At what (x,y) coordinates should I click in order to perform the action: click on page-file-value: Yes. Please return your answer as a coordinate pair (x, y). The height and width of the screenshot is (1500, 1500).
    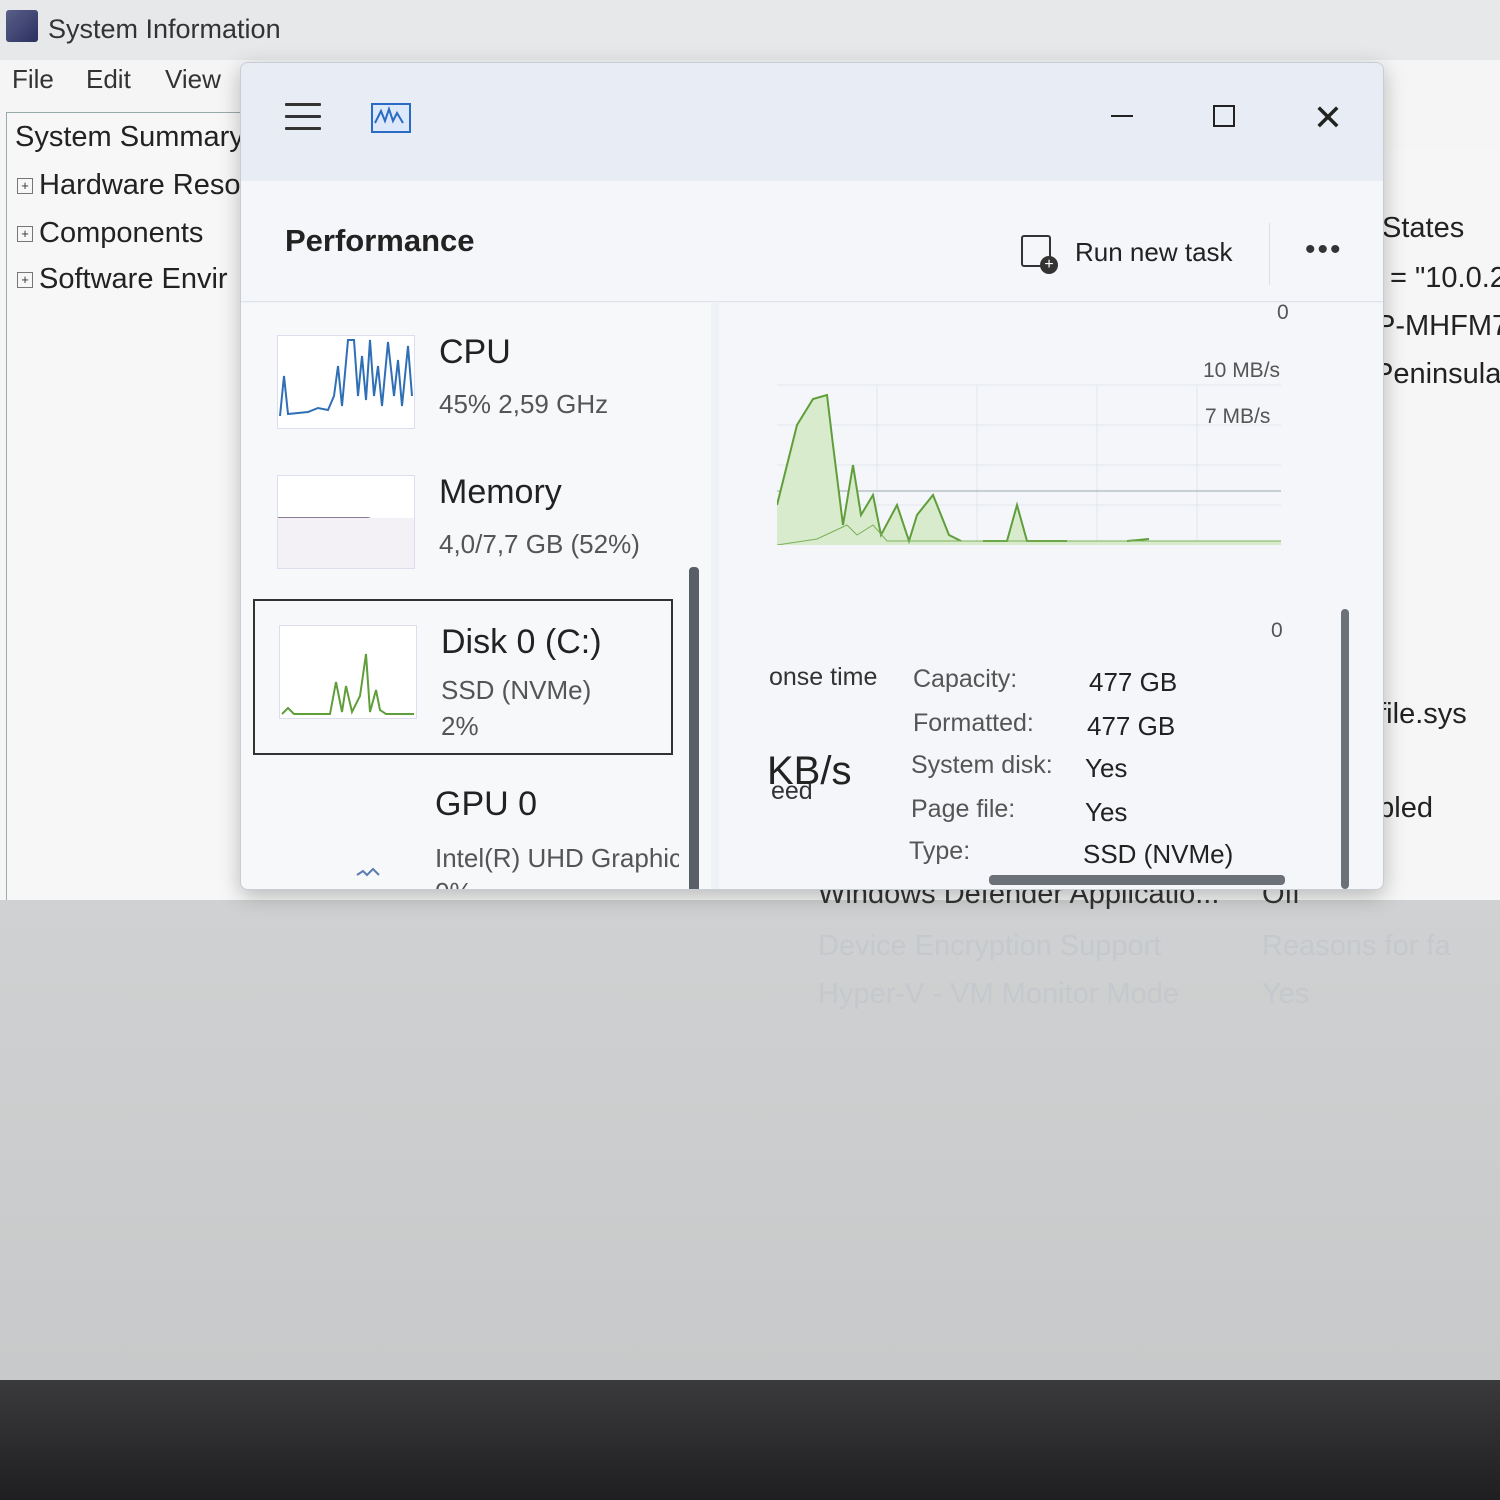
    Looking at the image, I should click on (1106, 812).